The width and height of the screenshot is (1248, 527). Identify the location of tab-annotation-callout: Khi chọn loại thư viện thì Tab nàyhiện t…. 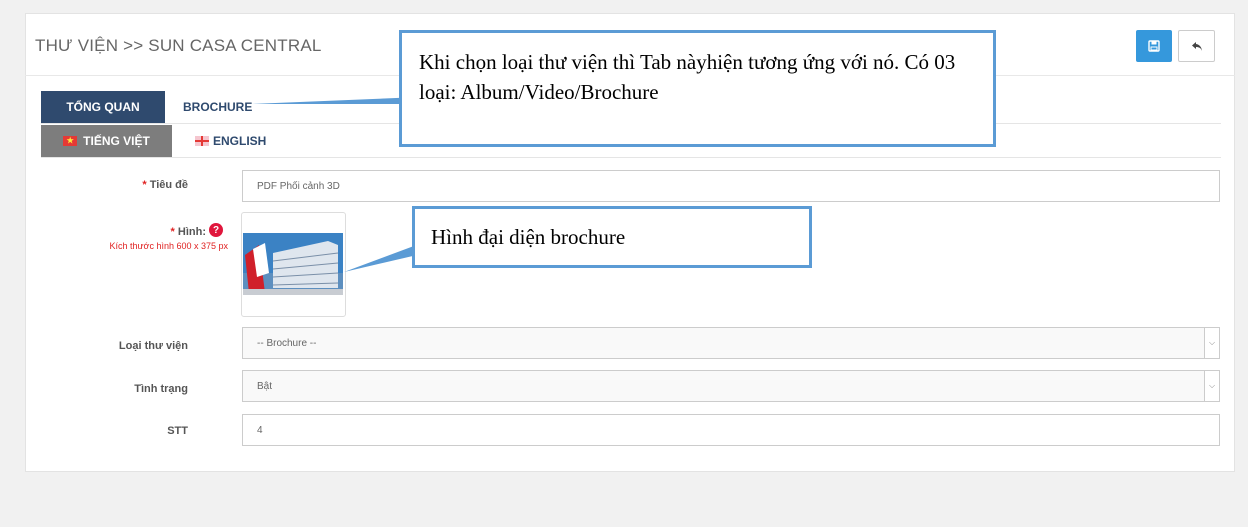
(697, 88).